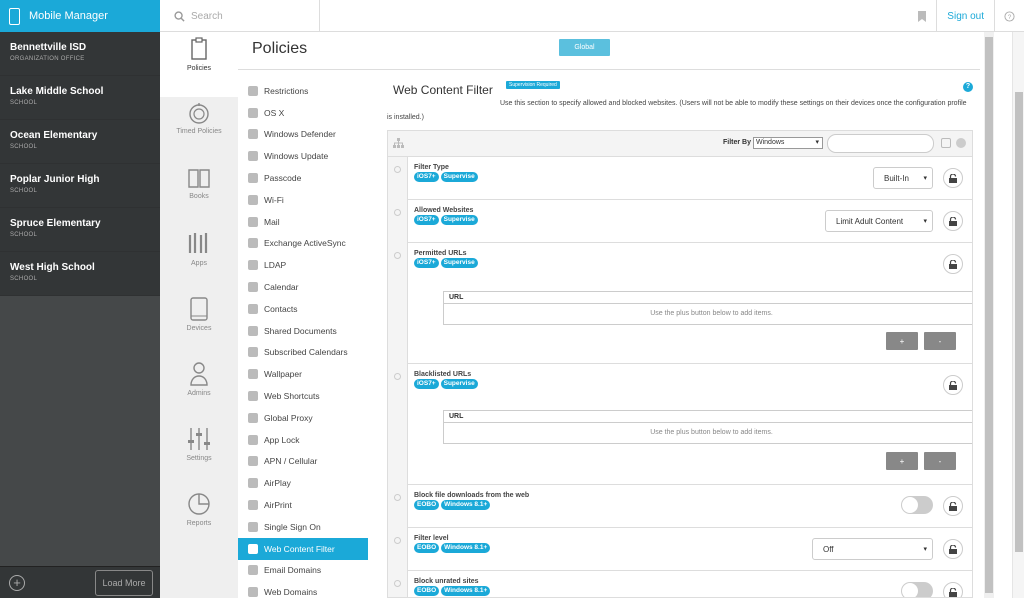  Describe the element at coordinates (303, 462) in the screenshot. I see `policy-item: APN / Cellular` at that location.